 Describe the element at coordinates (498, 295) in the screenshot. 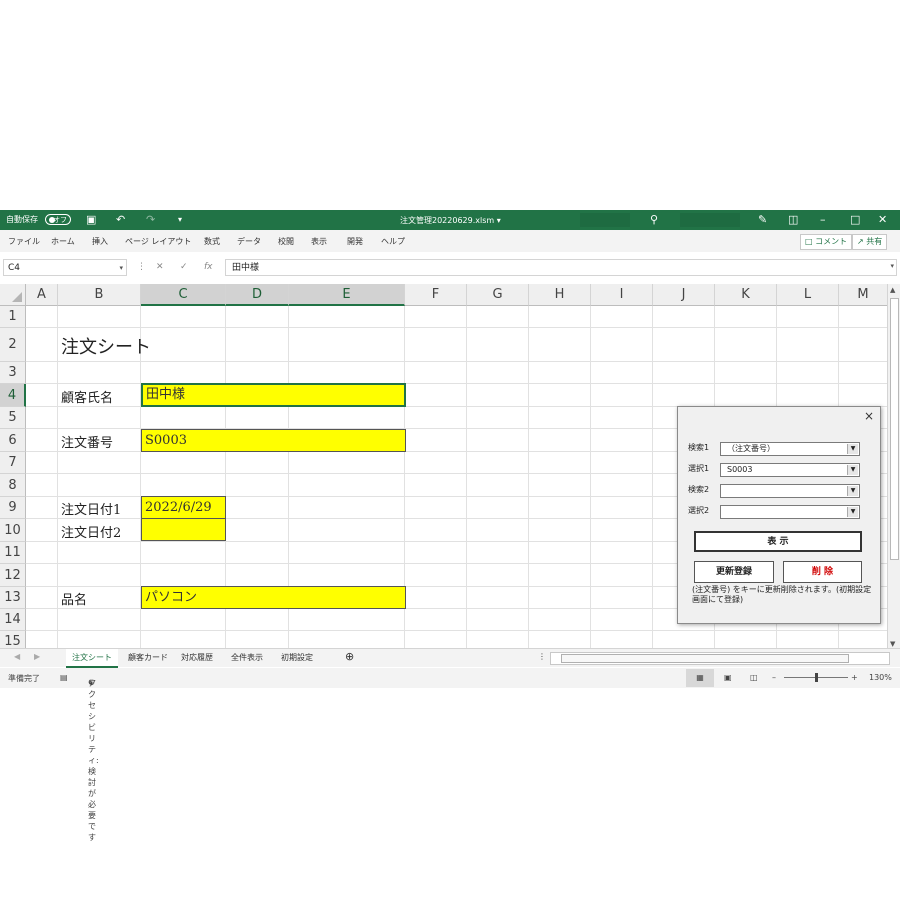

I see `column-header-g: G` at that location.